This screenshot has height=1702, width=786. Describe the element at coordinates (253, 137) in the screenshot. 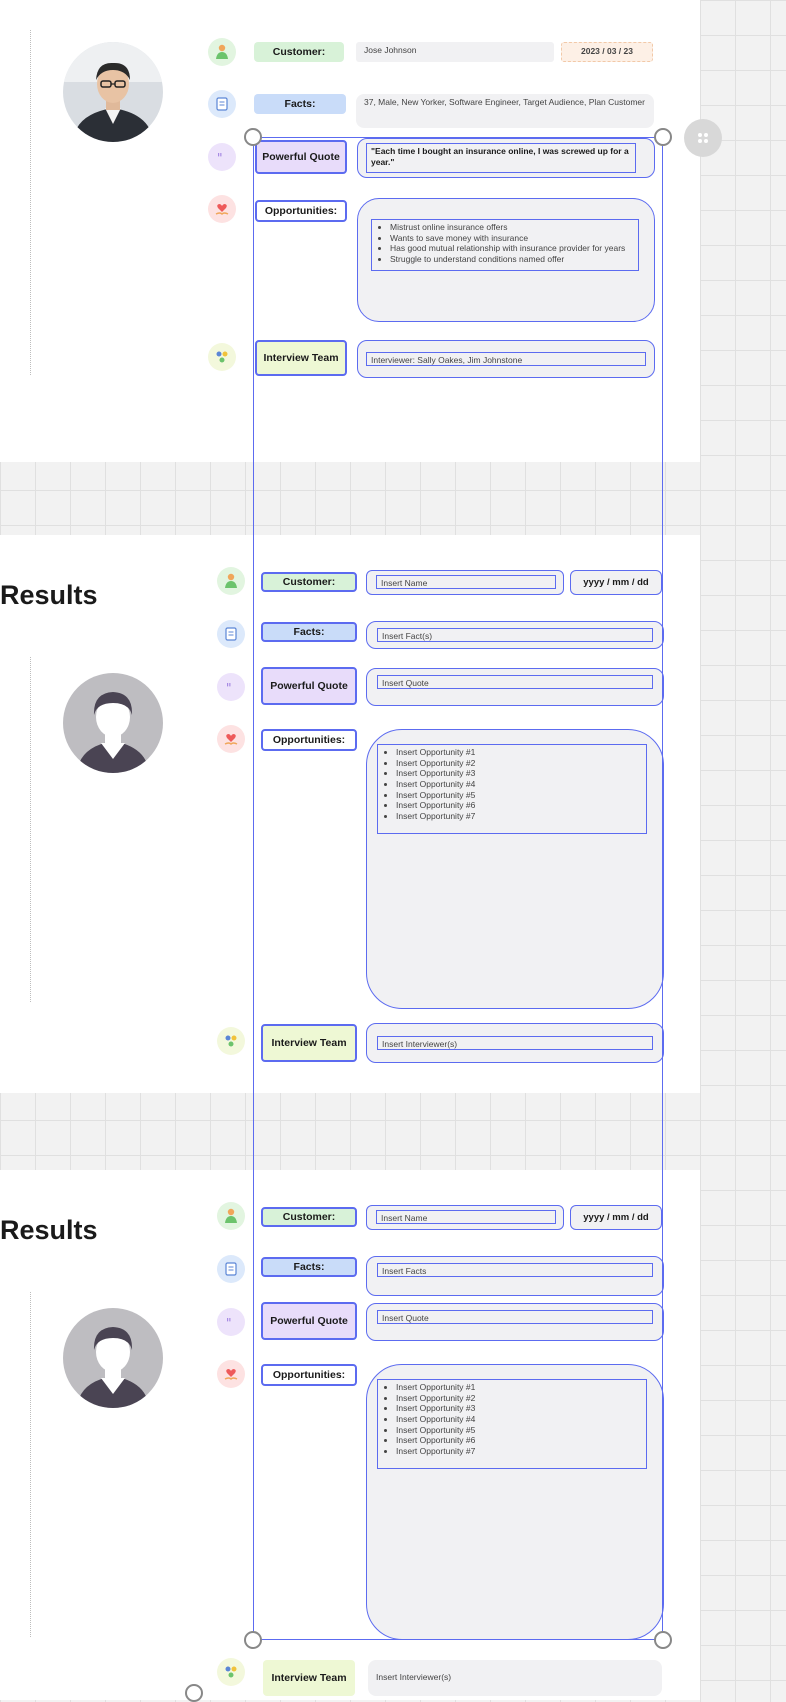

I see `resize-handle-top-left` at that location.